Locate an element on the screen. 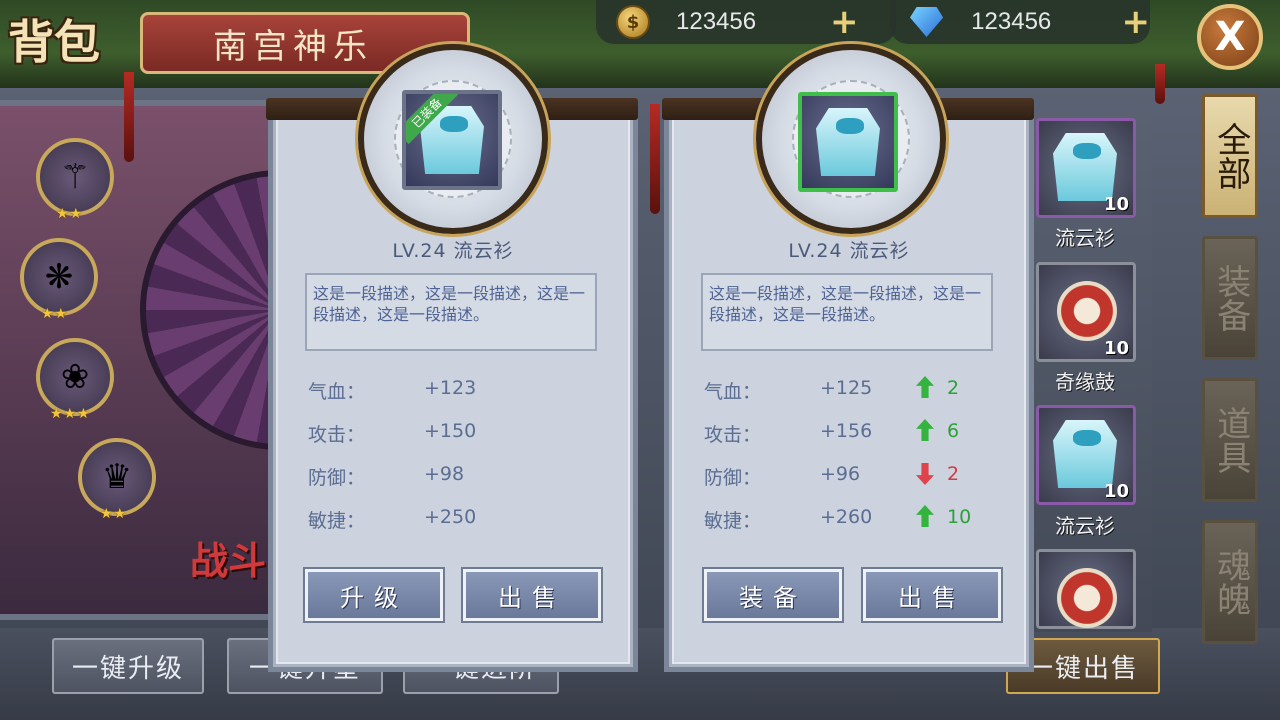 This screenshot has width=1280, height=720. tab-label: 全部 is located at coordinates (1230, 156).